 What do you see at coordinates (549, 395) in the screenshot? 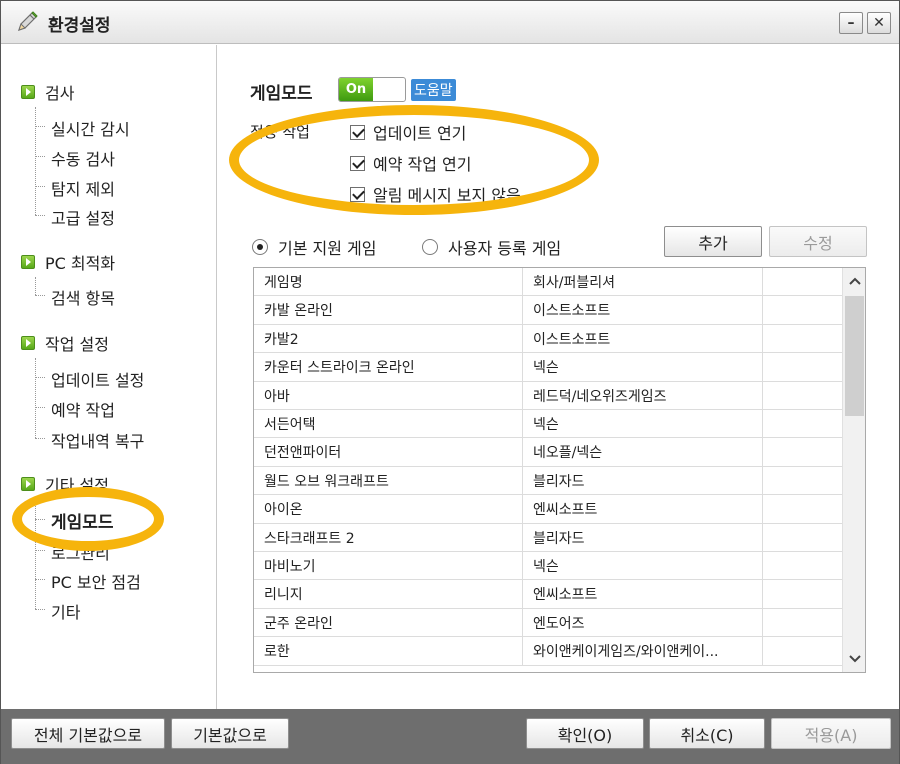
I see `table-row: 아바 레드덕/네오위즈게임즈` at bounding box center [549, 395].